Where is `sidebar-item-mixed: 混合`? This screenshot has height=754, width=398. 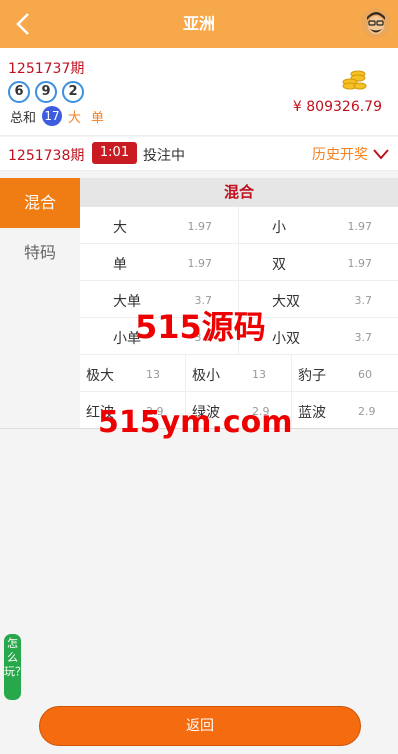
sidebar-item-mixed: 混合 is located at coordinates (40, 203).